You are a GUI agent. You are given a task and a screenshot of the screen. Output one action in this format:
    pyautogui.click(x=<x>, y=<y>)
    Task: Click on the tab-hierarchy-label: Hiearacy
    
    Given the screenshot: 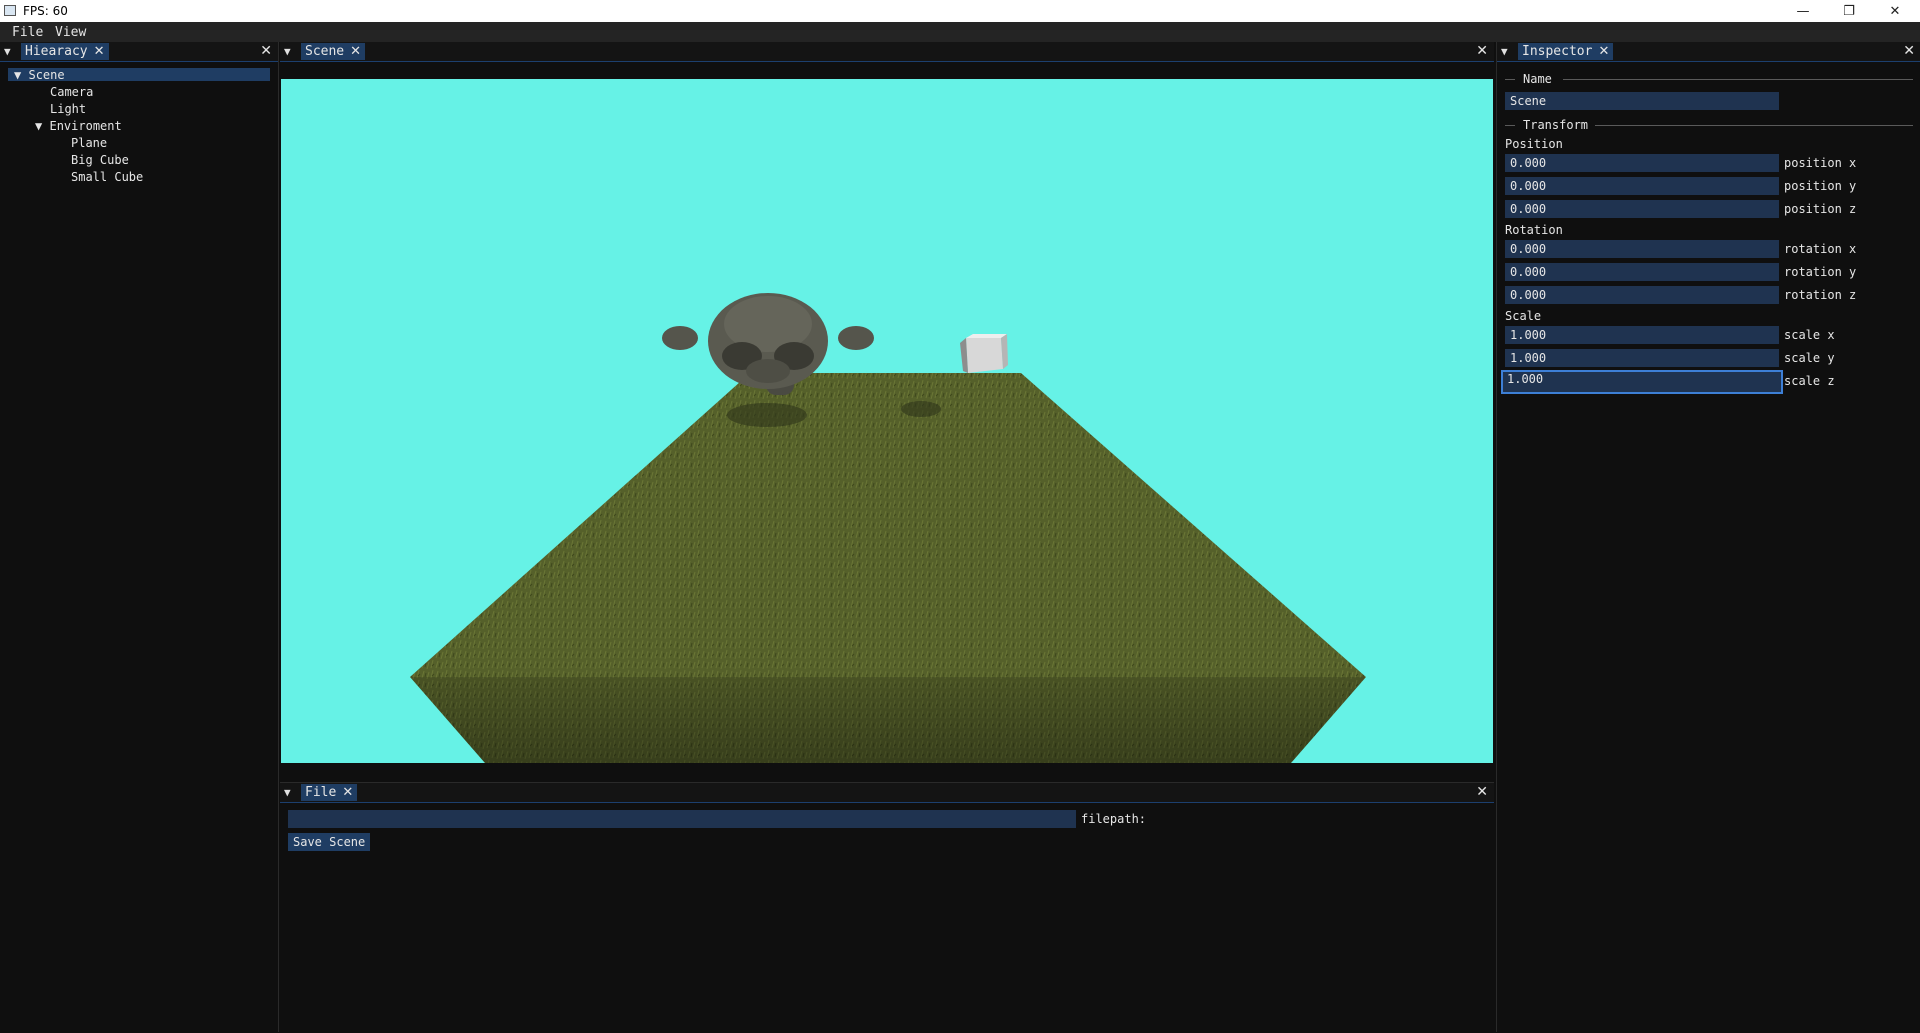 What is the action you would take?
    pyautogui.click(x=56, y=51)
    